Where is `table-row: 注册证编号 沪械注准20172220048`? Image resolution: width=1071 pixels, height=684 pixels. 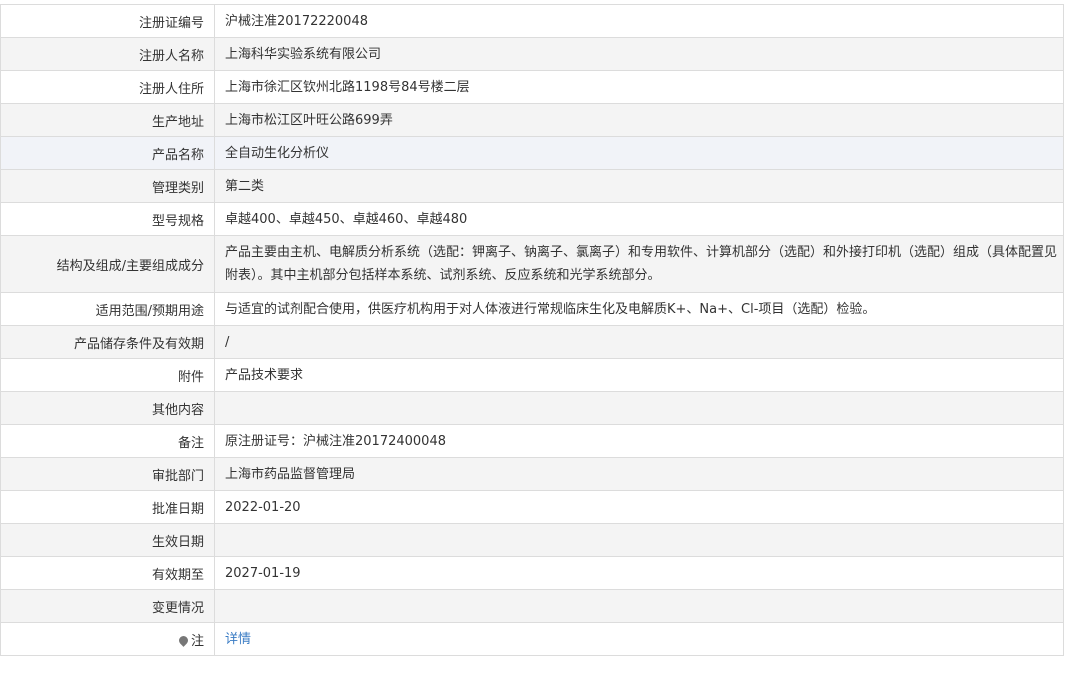 table-row: 注册证编号 沪械注准20172220048 is located at coordinates (532, 21).